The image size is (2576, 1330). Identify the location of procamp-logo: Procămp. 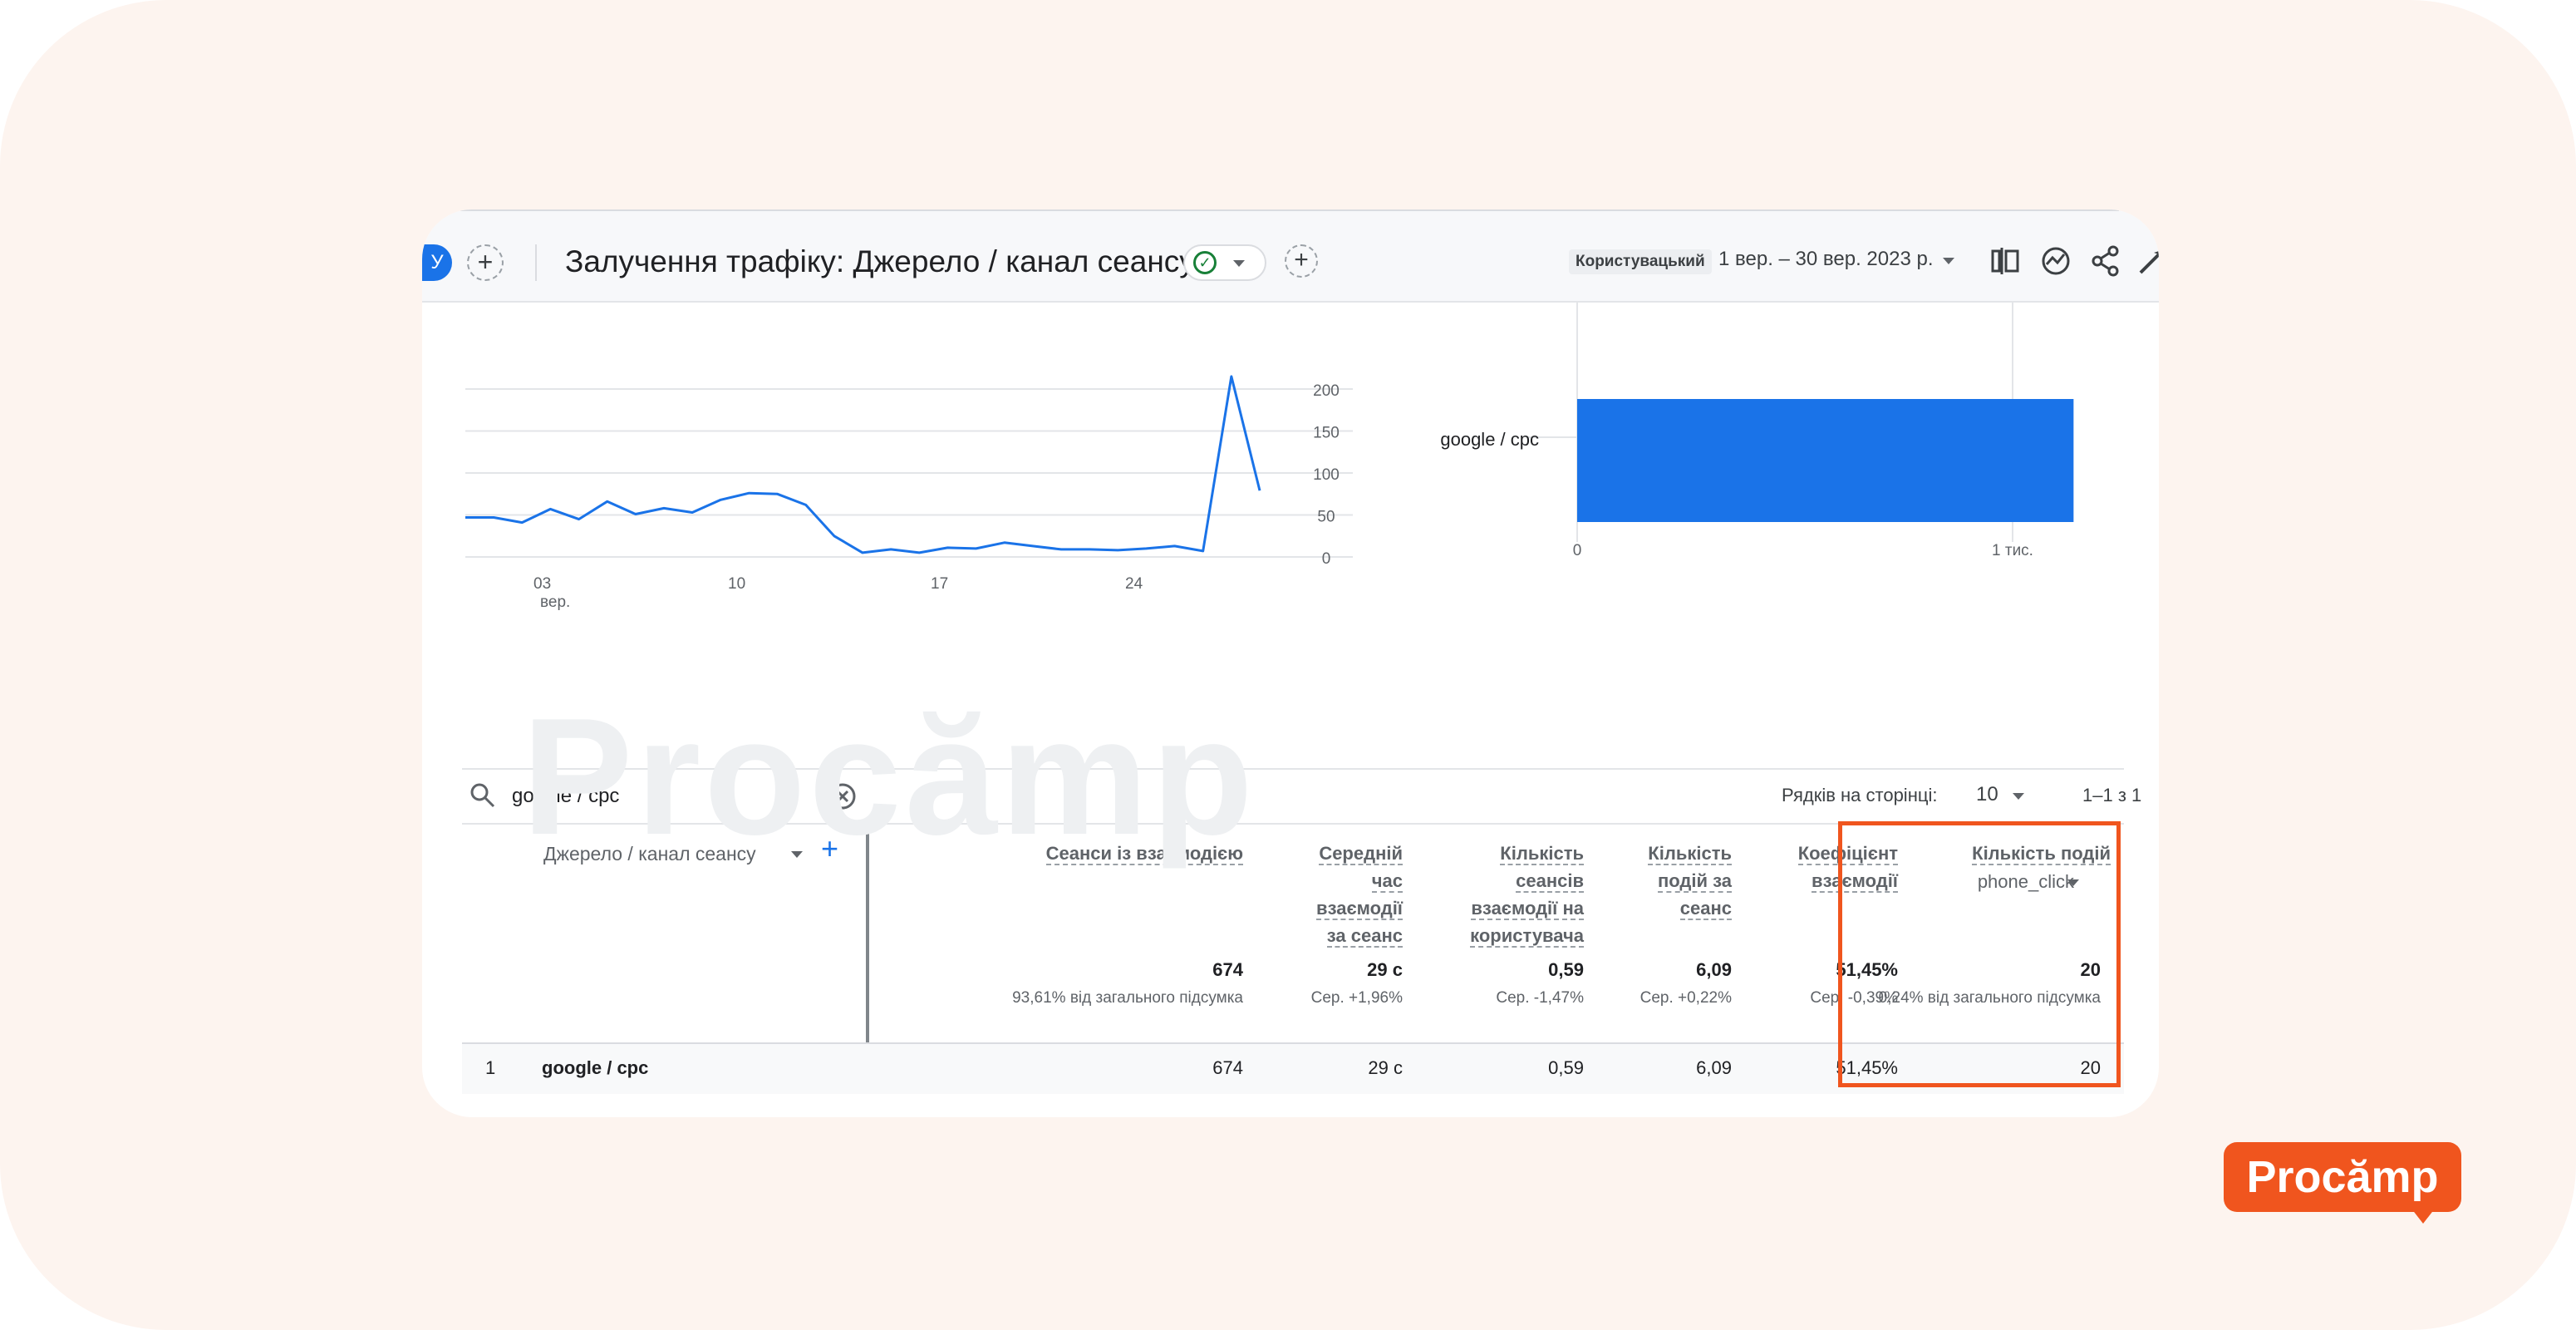
(2342, 1183).